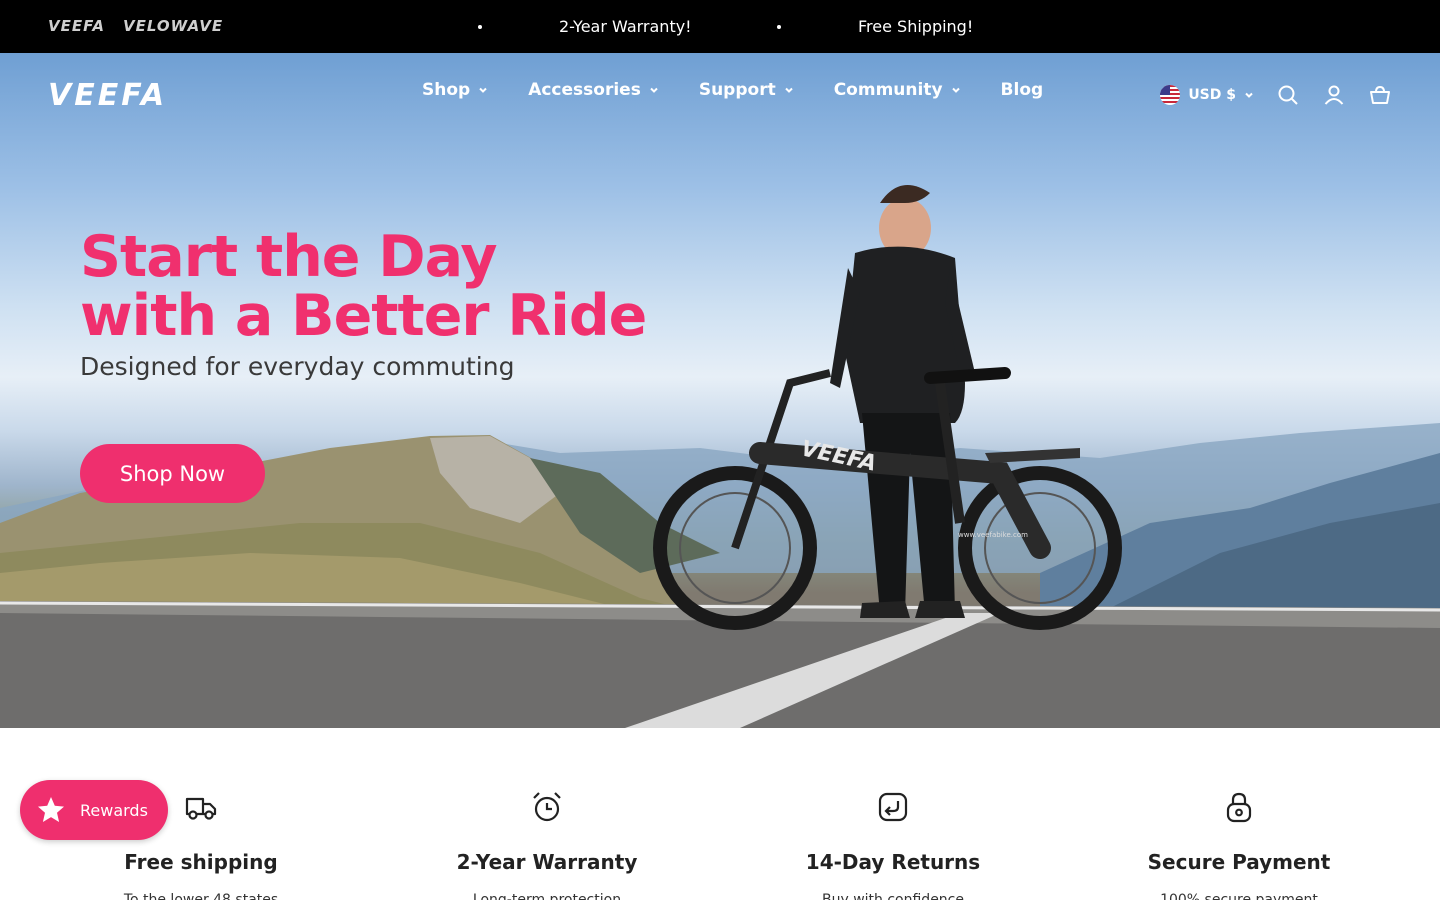  What do you see at coordinates (1239, 896) in the screenshot?
I see `feature-description: 100% secure payment` at bounding box center [1239, 896].